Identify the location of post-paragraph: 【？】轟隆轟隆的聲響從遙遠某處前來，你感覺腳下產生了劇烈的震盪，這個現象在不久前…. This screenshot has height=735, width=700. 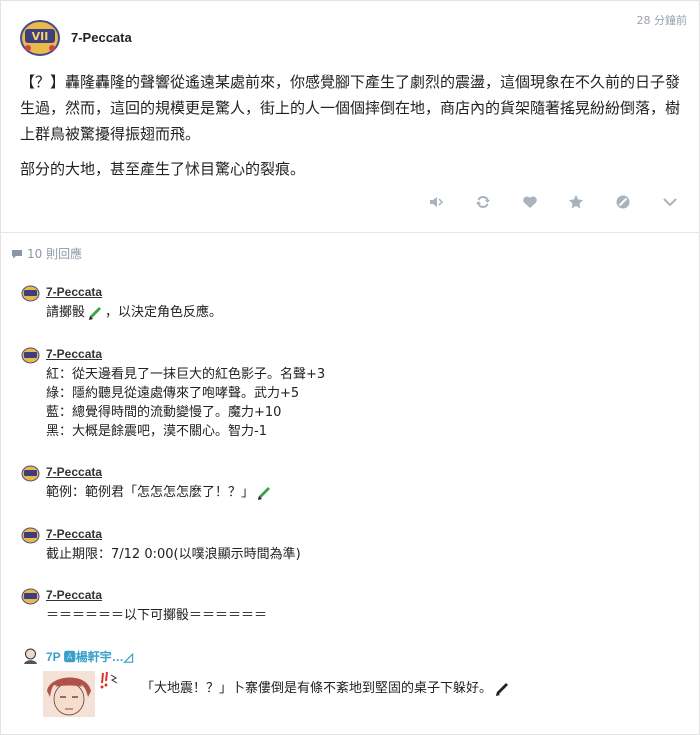
(350, 108).